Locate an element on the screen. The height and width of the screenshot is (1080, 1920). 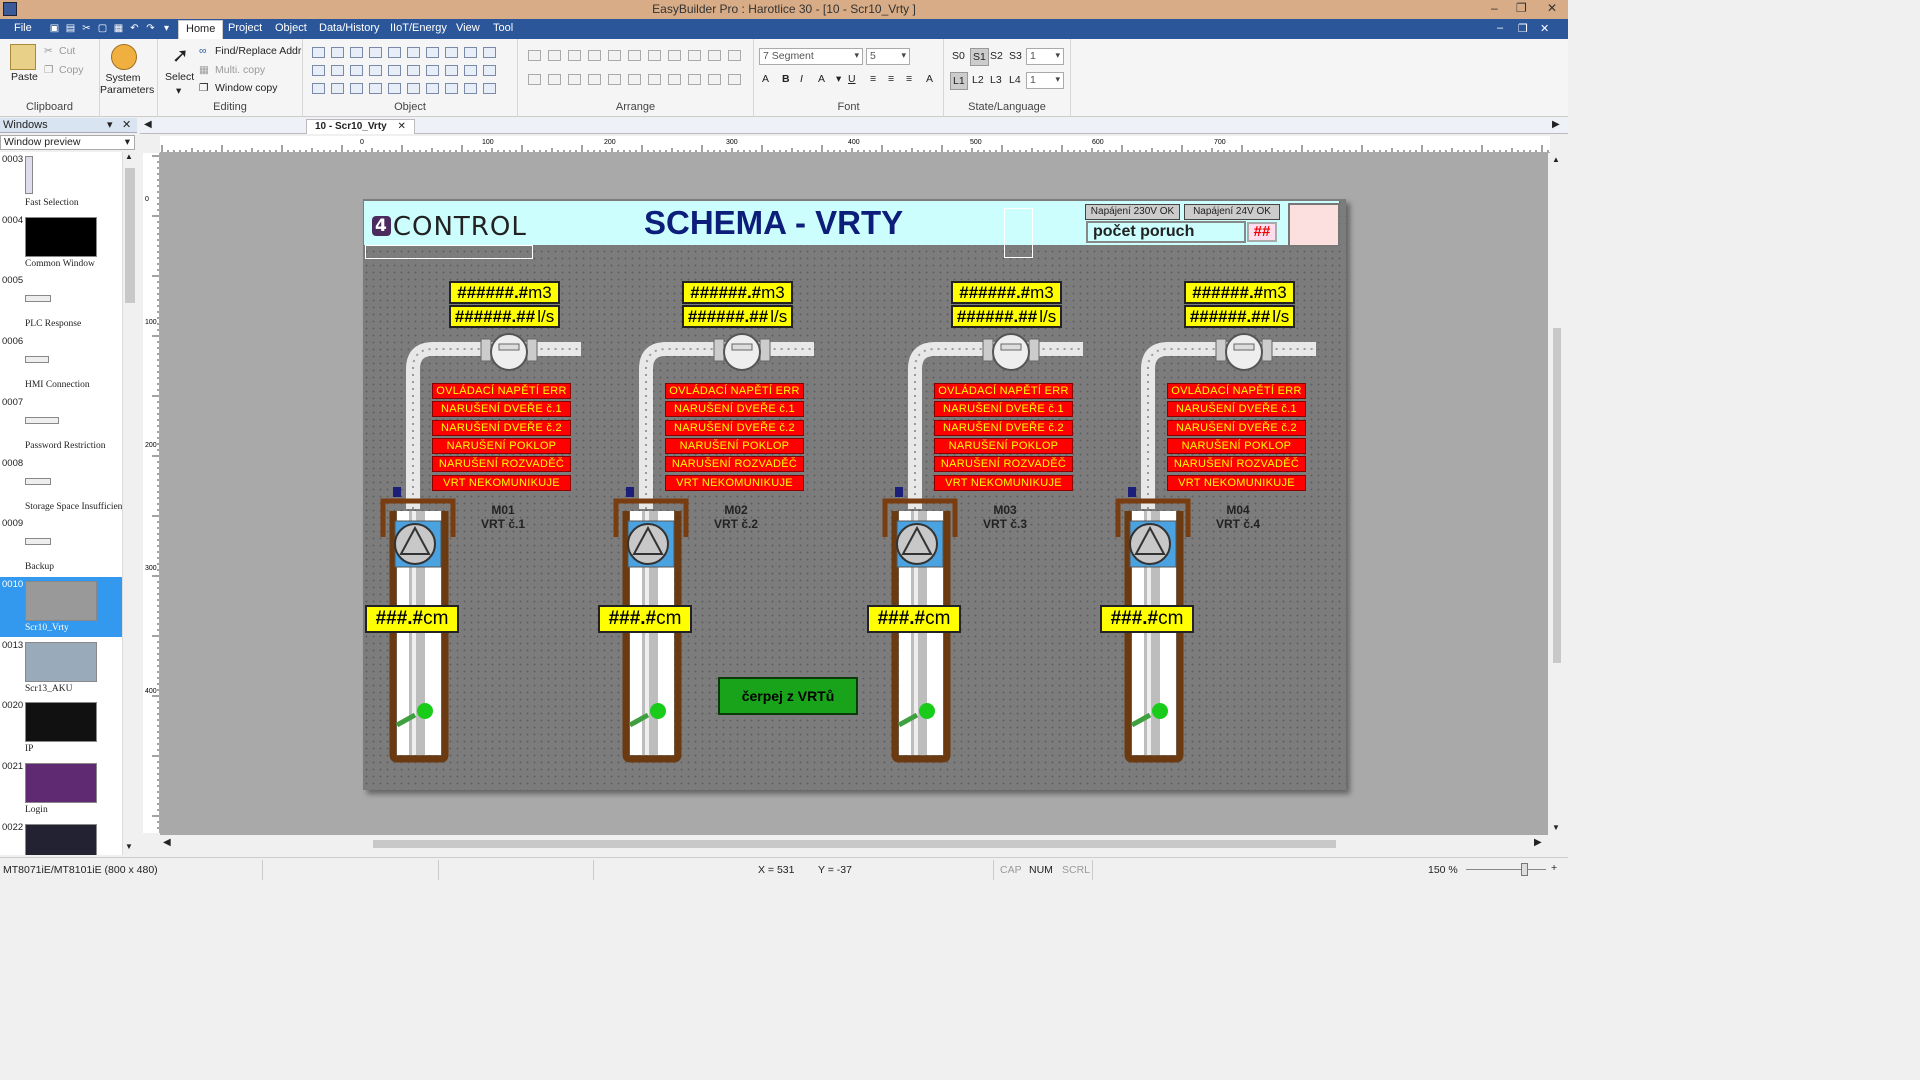
scroll-thumb is located at coordinates (130, 235).